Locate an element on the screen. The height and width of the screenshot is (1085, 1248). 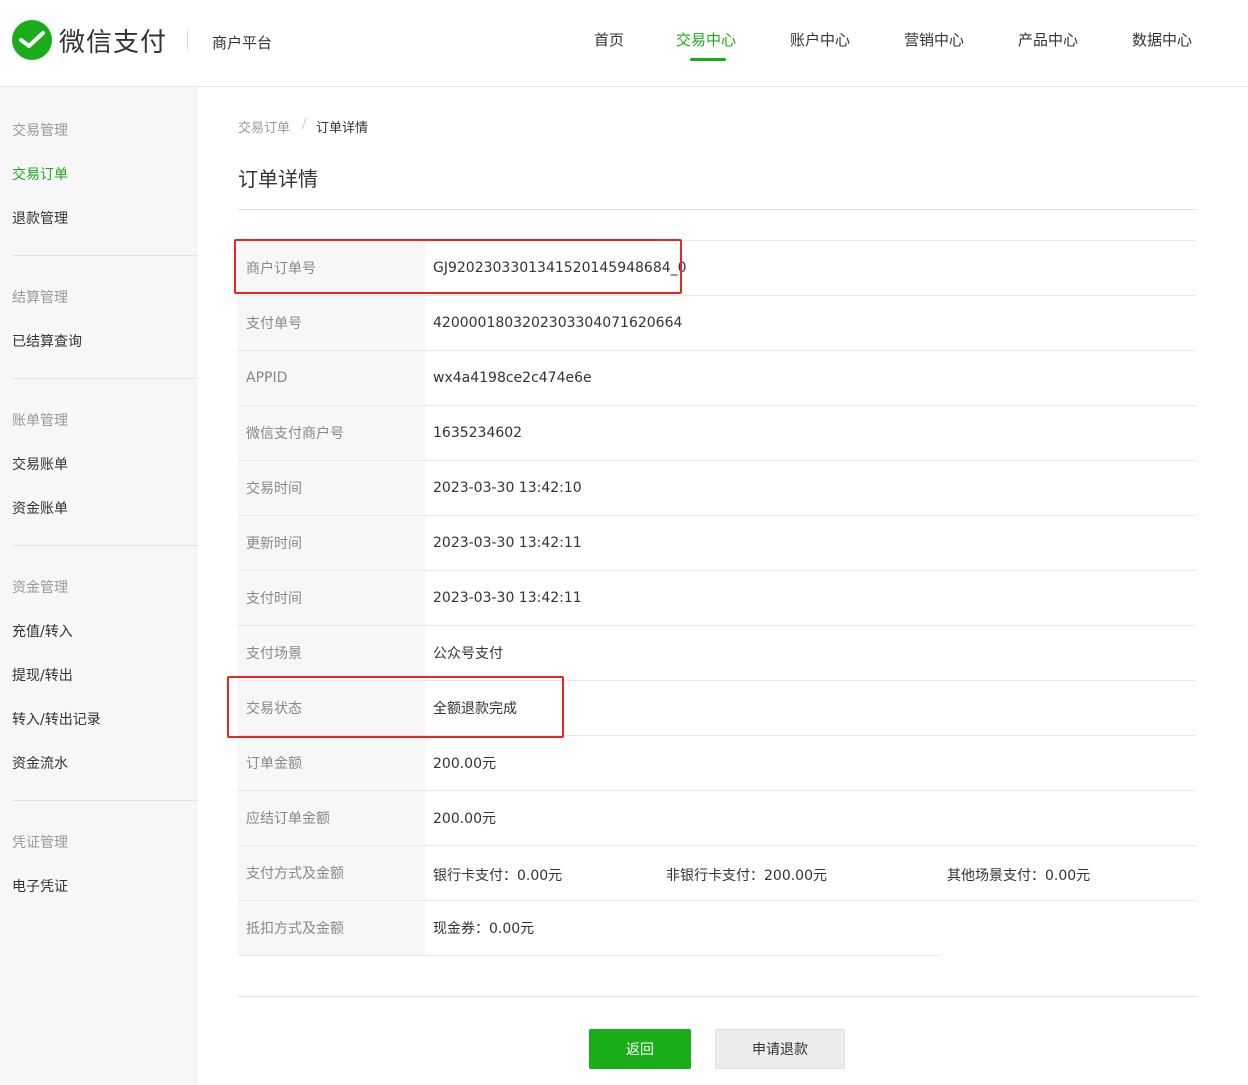
detail-value: wx4a4198ce2c474e6e is located at coordinates (512, 378).